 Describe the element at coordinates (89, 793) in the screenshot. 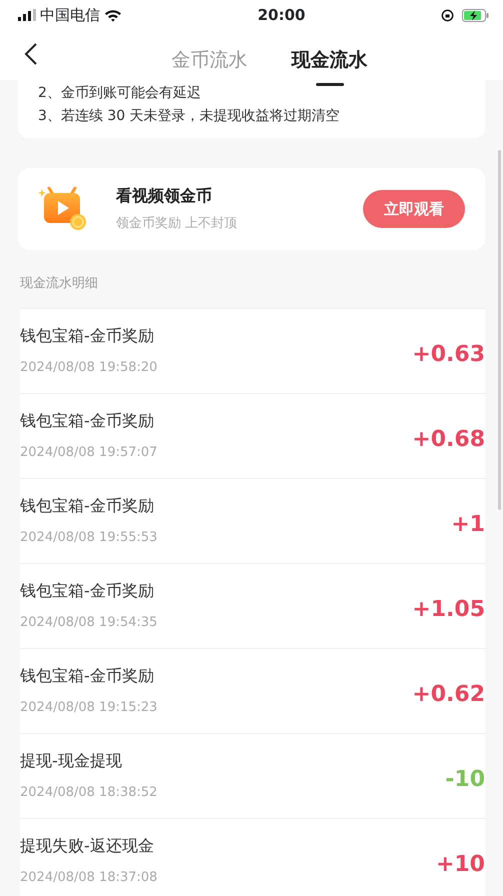

I see `record-time: 2024/08/08 18:38:52` at that location.